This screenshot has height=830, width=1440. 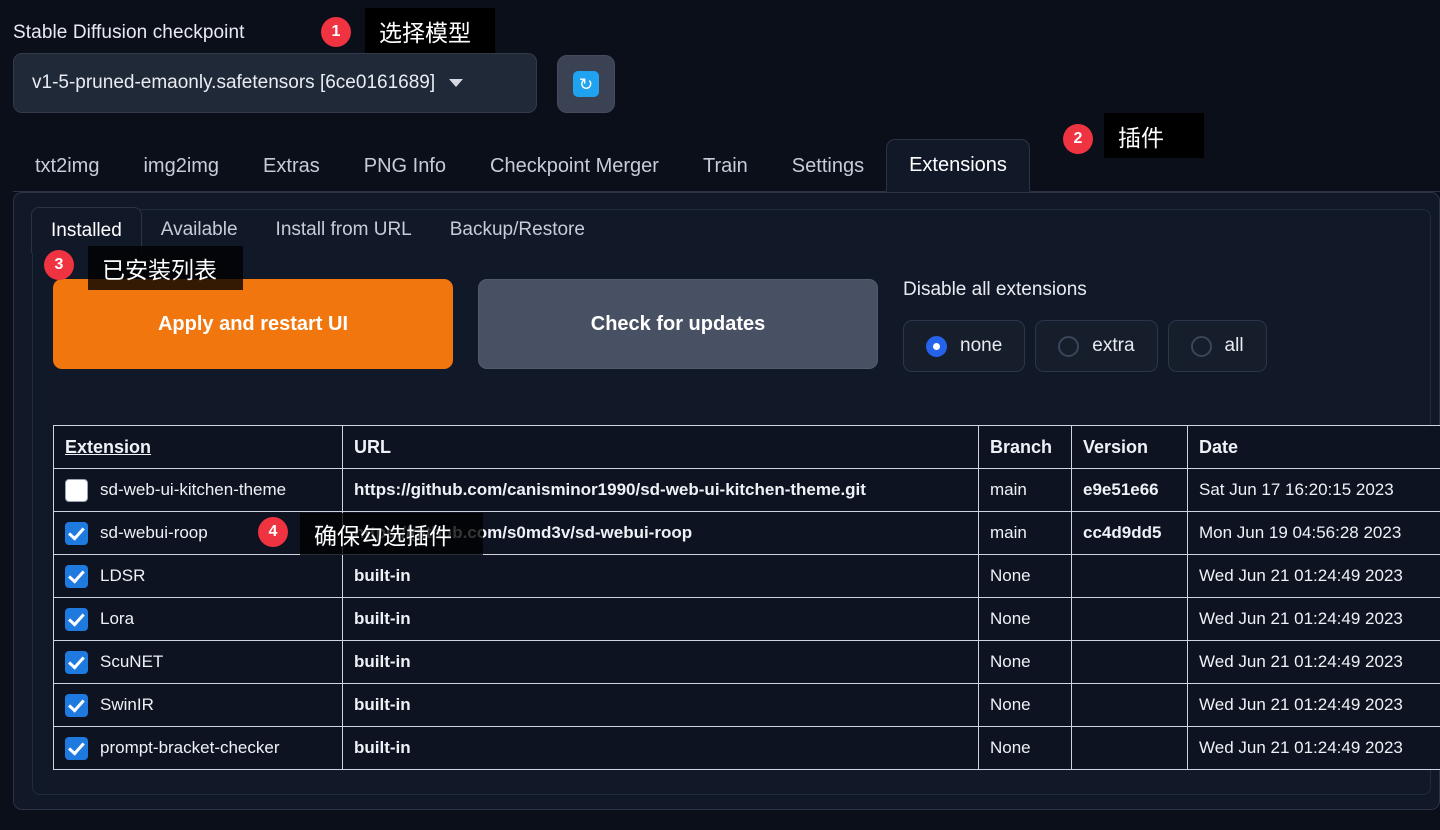 I want to click on extension-name-cell: SwinIR, so click(x=198, y=705).